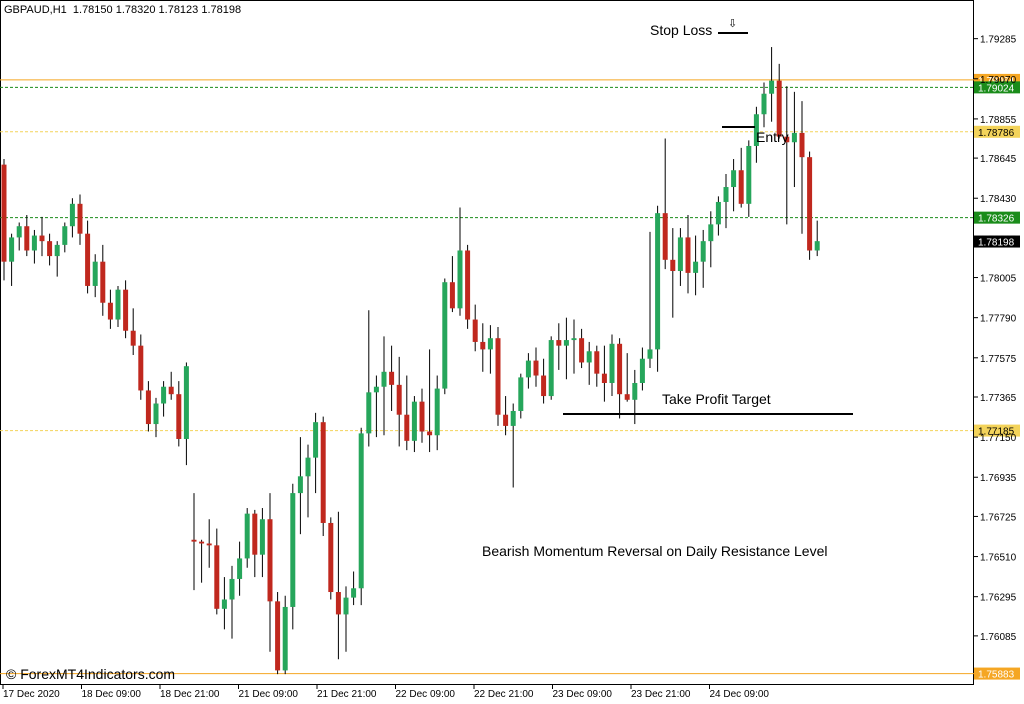  Describe the element at coordinates (157, 10) in the screenshot. I see `ohlc-label: 1.78150 1.78320 1.78123 1.78198` at that location.